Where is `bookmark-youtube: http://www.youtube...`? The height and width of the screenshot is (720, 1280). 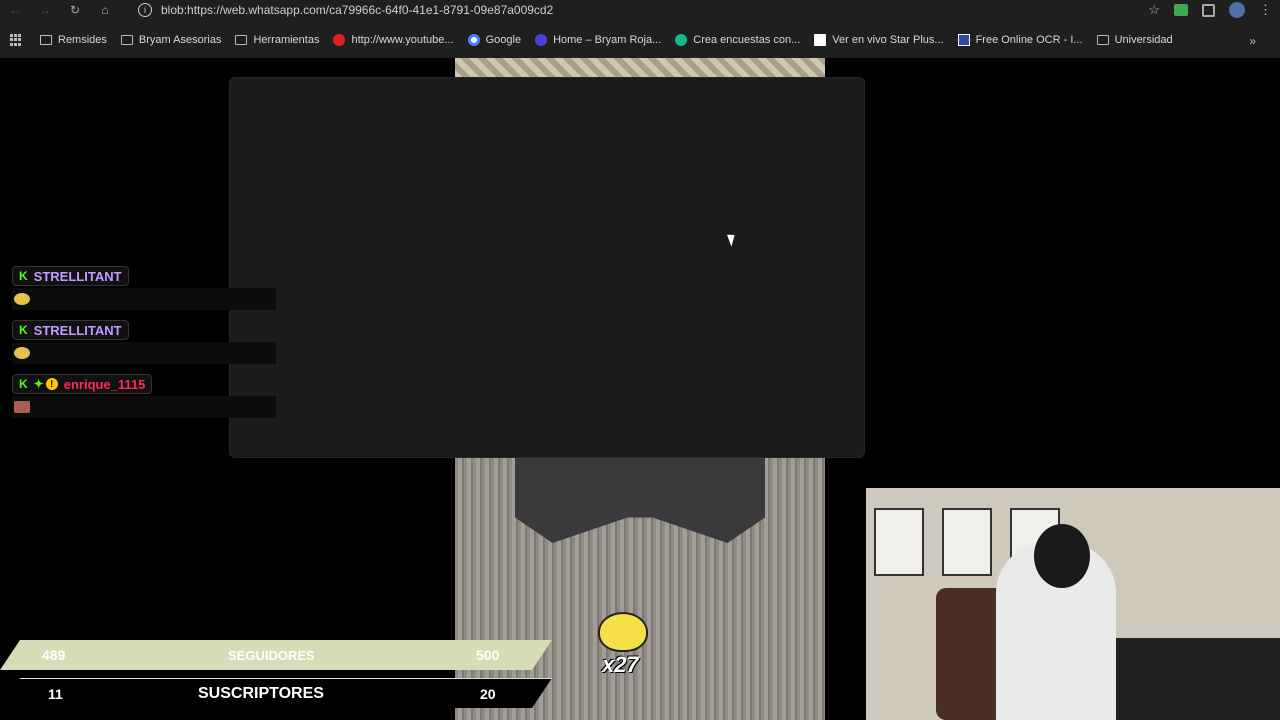
bookmark-youtube: http://www.youtube... is located at coordinates (393, 40).